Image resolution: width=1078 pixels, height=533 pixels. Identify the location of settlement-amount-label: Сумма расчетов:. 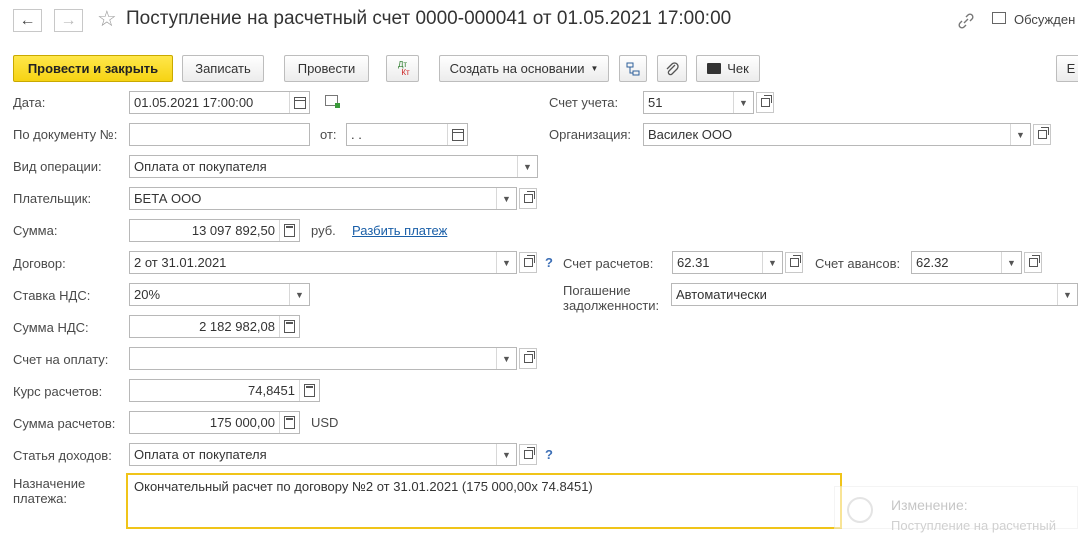
(64, 423).